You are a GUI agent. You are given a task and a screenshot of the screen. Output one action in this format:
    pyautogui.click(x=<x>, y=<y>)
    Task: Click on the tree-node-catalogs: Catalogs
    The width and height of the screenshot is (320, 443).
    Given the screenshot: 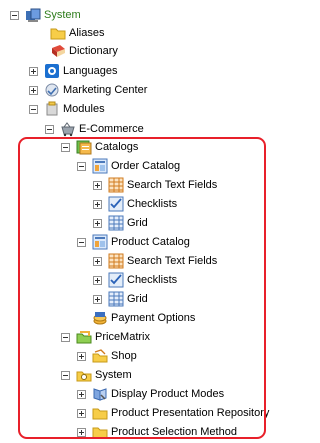 What is the action you would take?
    pyautogui.click(x=99, y=147)
    